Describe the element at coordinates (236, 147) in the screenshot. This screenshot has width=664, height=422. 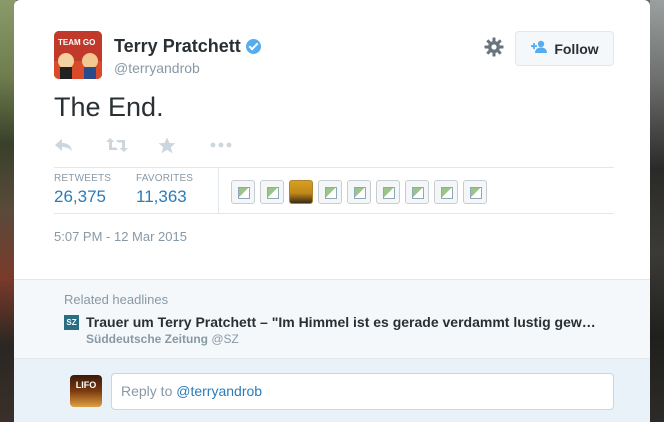
I see `more-icon` at that location.